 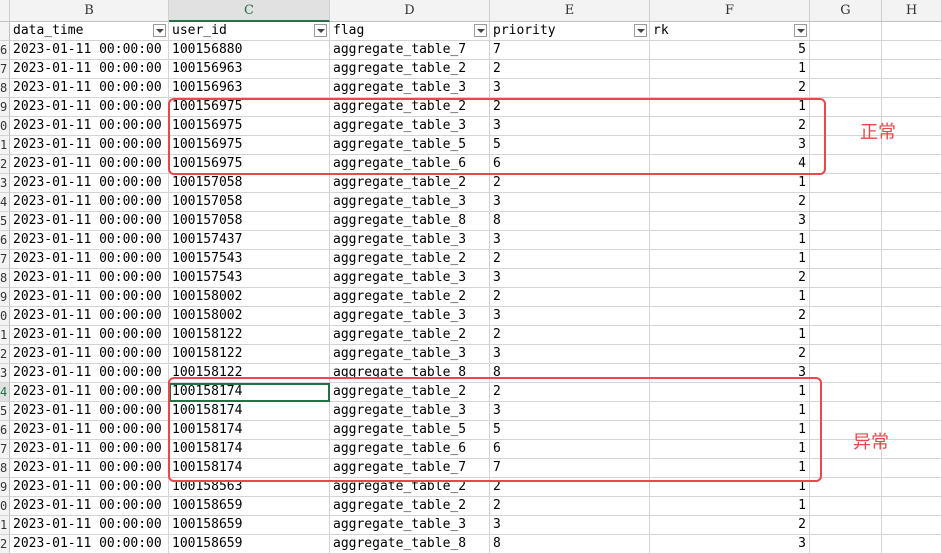 What do you see at coordinates (570, 430) in the screenshot?
I see `priority-cell: 5` at bounding box center [570, 430].